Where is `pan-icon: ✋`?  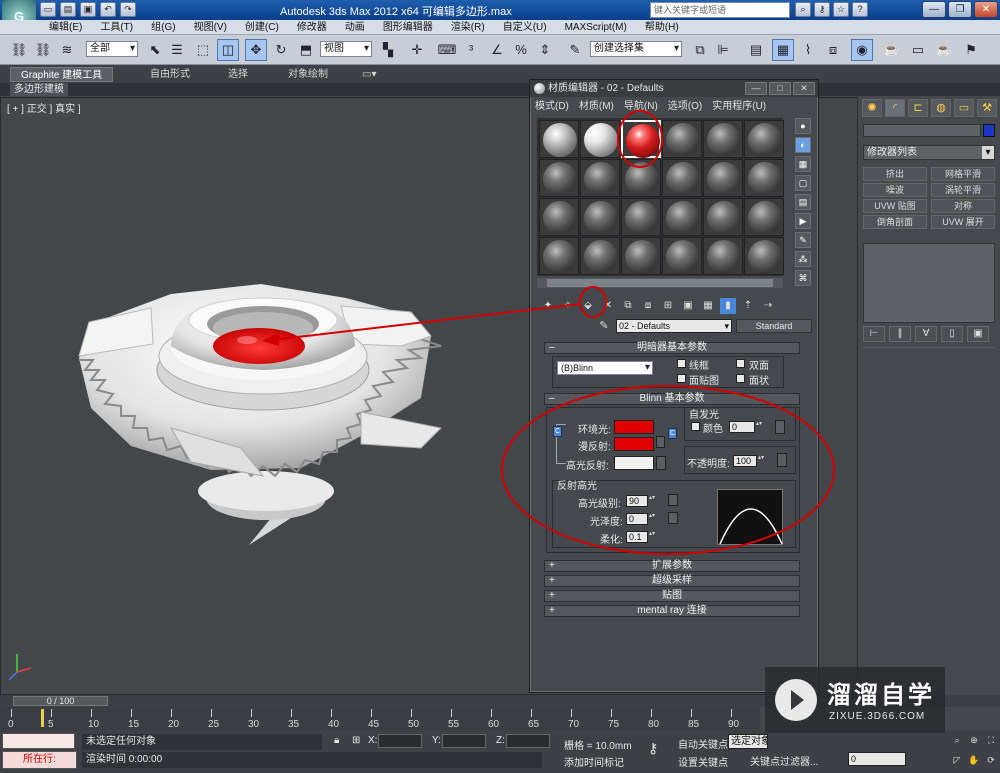 pan-icon: ✋ is located at coordinates (974, 760).